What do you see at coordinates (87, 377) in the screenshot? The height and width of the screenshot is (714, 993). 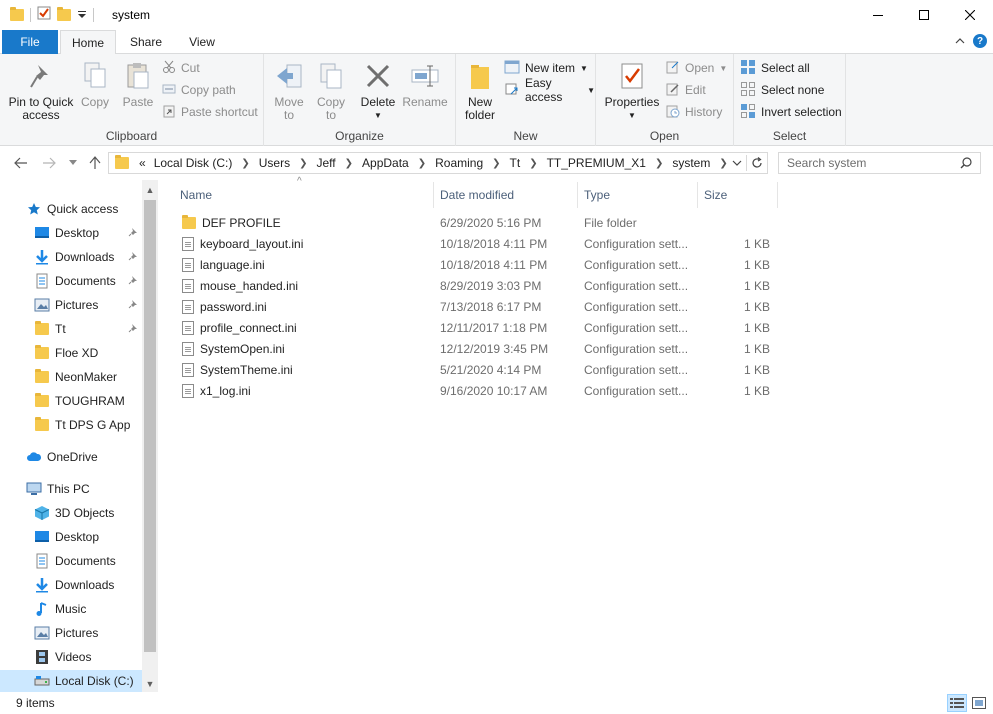 I see `nav-item-neonmaker: NeonMaker` at bounding box center [87, 377].